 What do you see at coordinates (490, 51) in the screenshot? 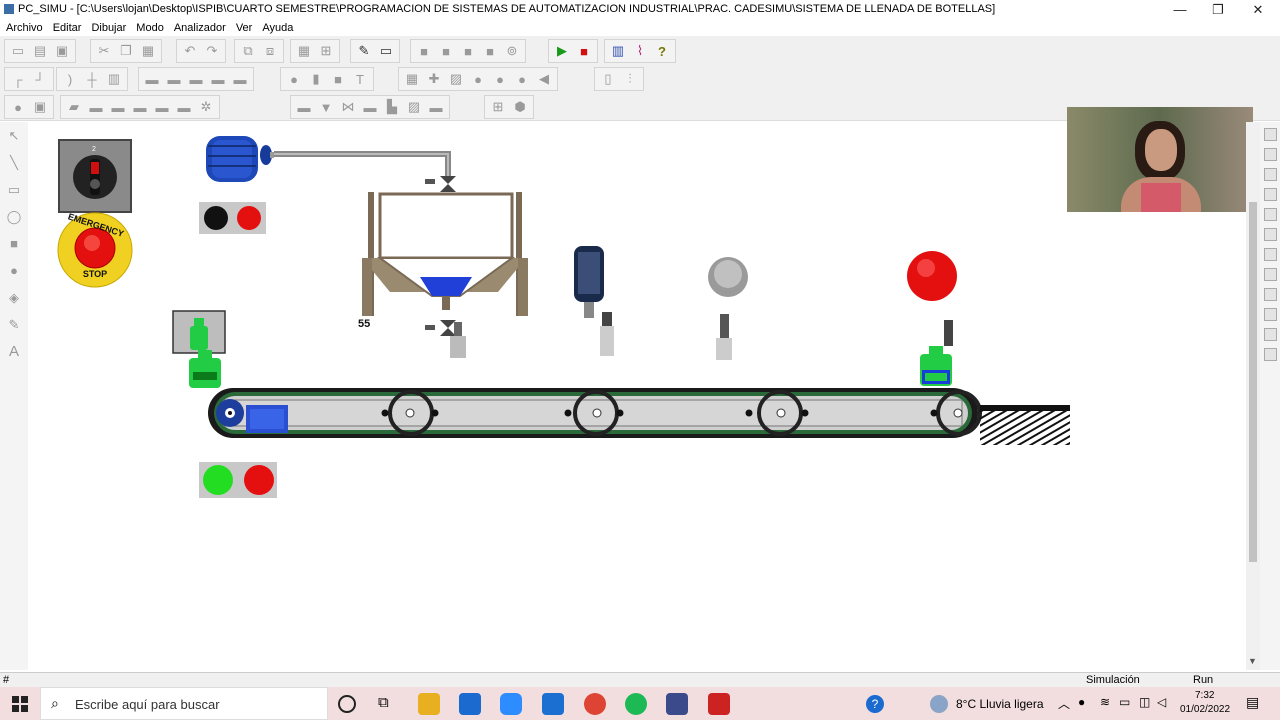
I see `plc-icon-4: ■` at bounding box center [490, 51].